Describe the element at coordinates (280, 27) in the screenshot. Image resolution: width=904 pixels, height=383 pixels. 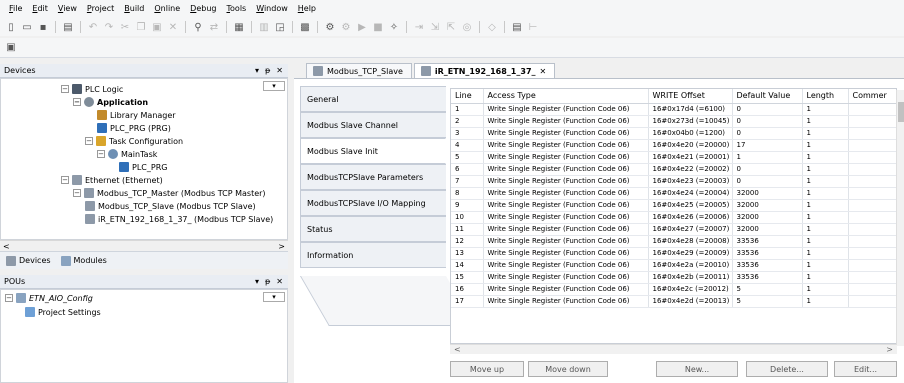
I see `add-object-icon: ◲` at that location.